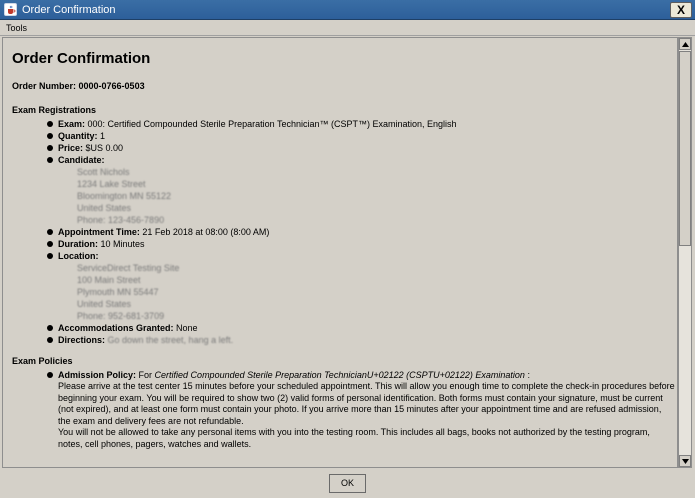  I want to click on location-address-line: 100 Main Street, so click(109, 280).